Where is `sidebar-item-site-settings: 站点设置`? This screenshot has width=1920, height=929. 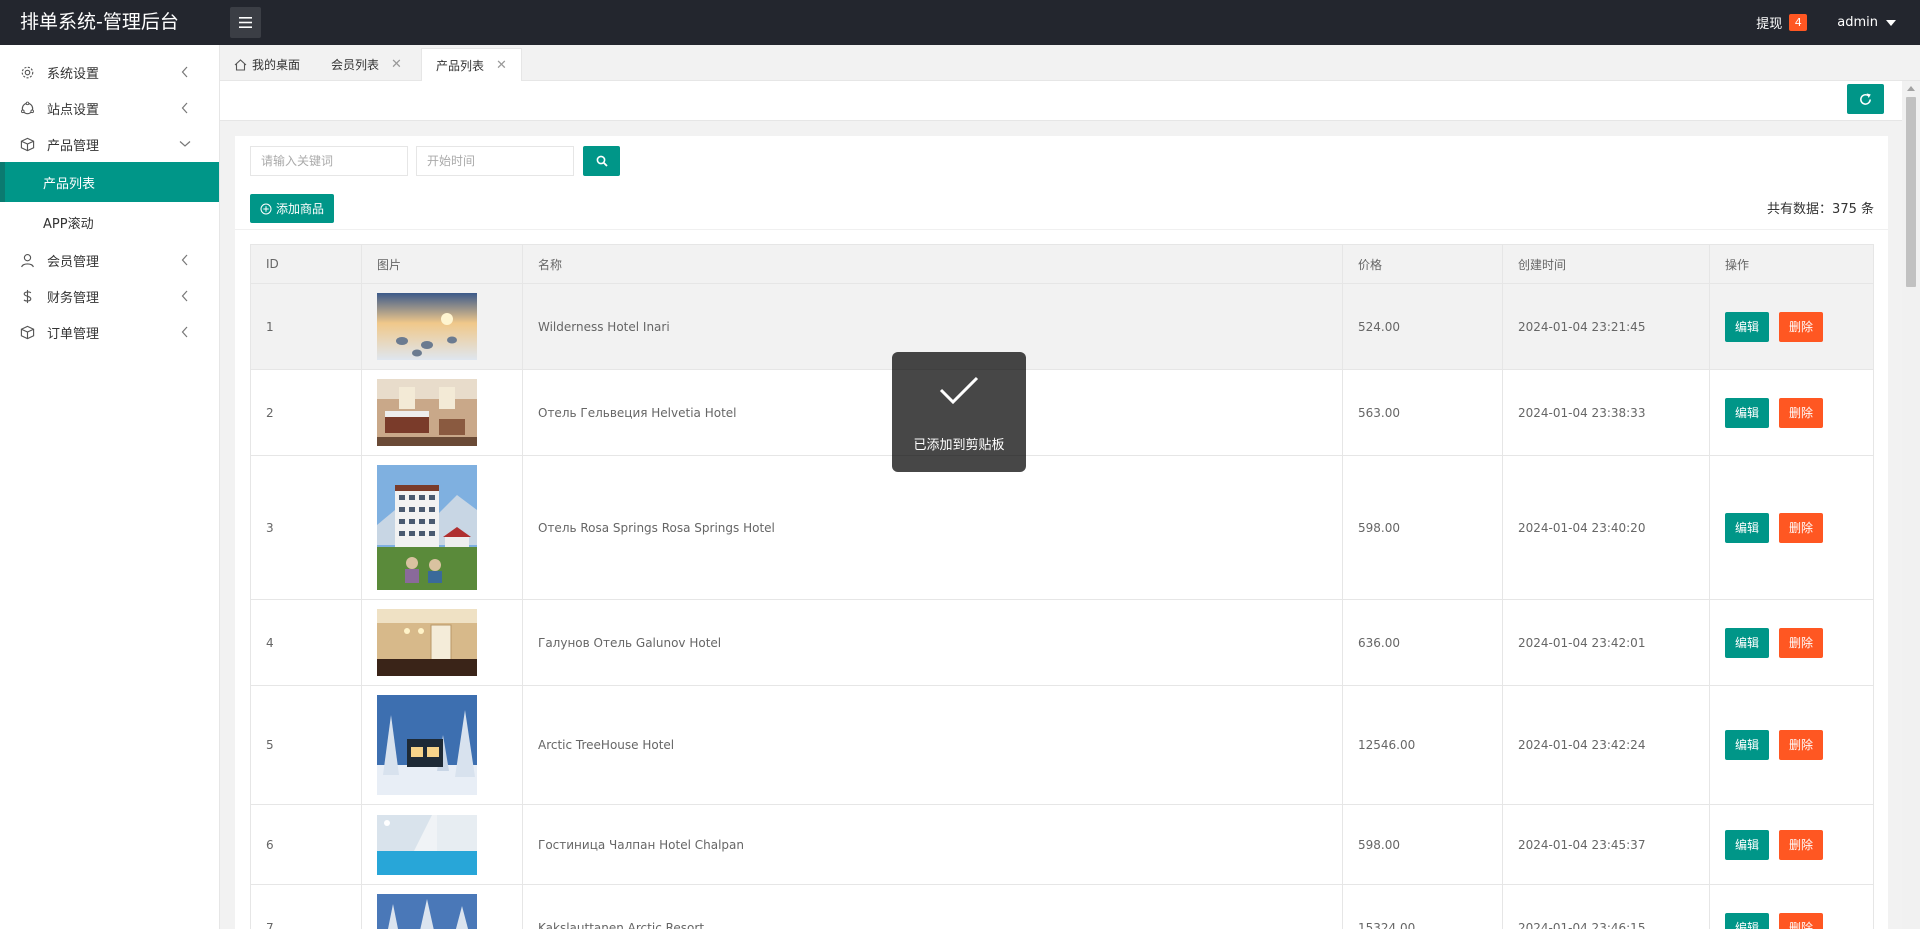
sidebar-item-site-settings: 站点设置 is located at coordinates (109, 108).